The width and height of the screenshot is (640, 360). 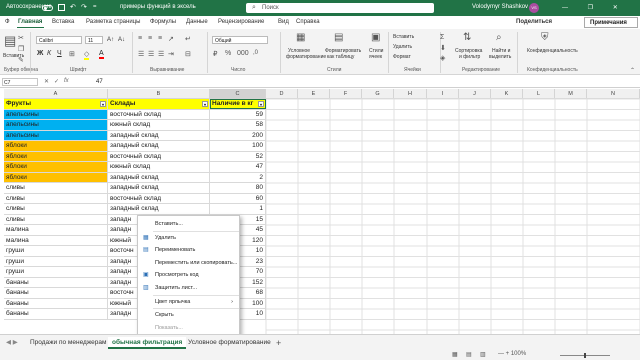 I want to click on column-header-j: J, so click(x=475, y=94).